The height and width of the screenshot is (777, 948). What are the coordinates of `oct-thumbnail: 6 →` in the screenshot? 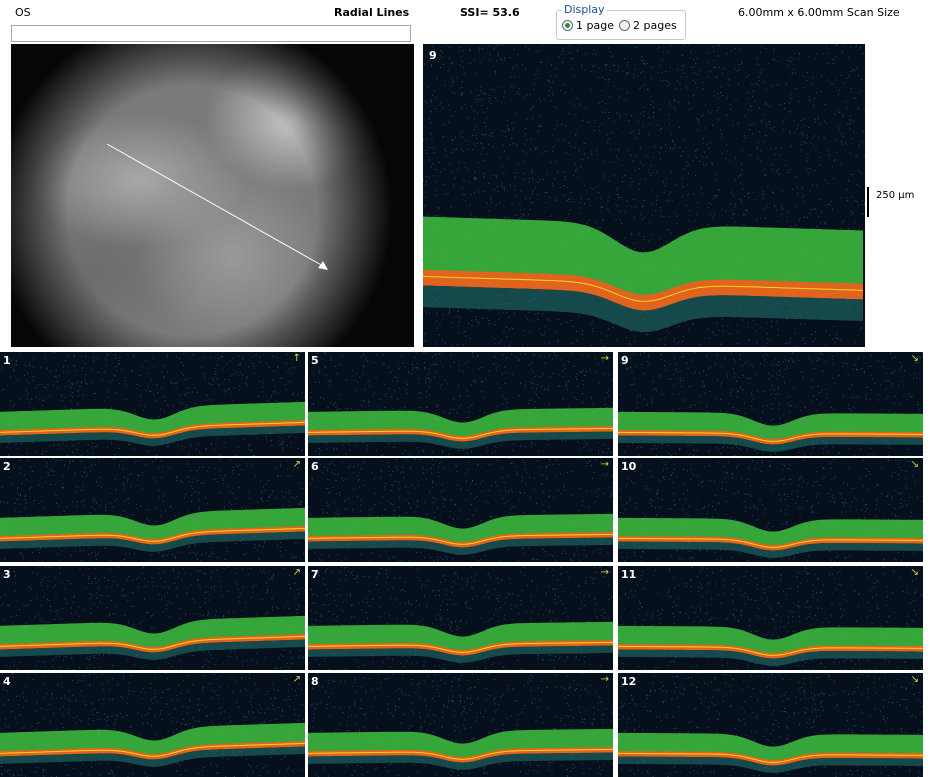 It's located at (460, 510).